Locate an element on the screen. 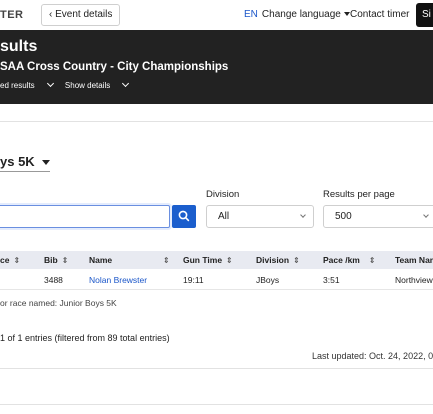 The height and width of the screenshot is (414, 433). sign-in-button: Si is located at coordinates (424, 15).